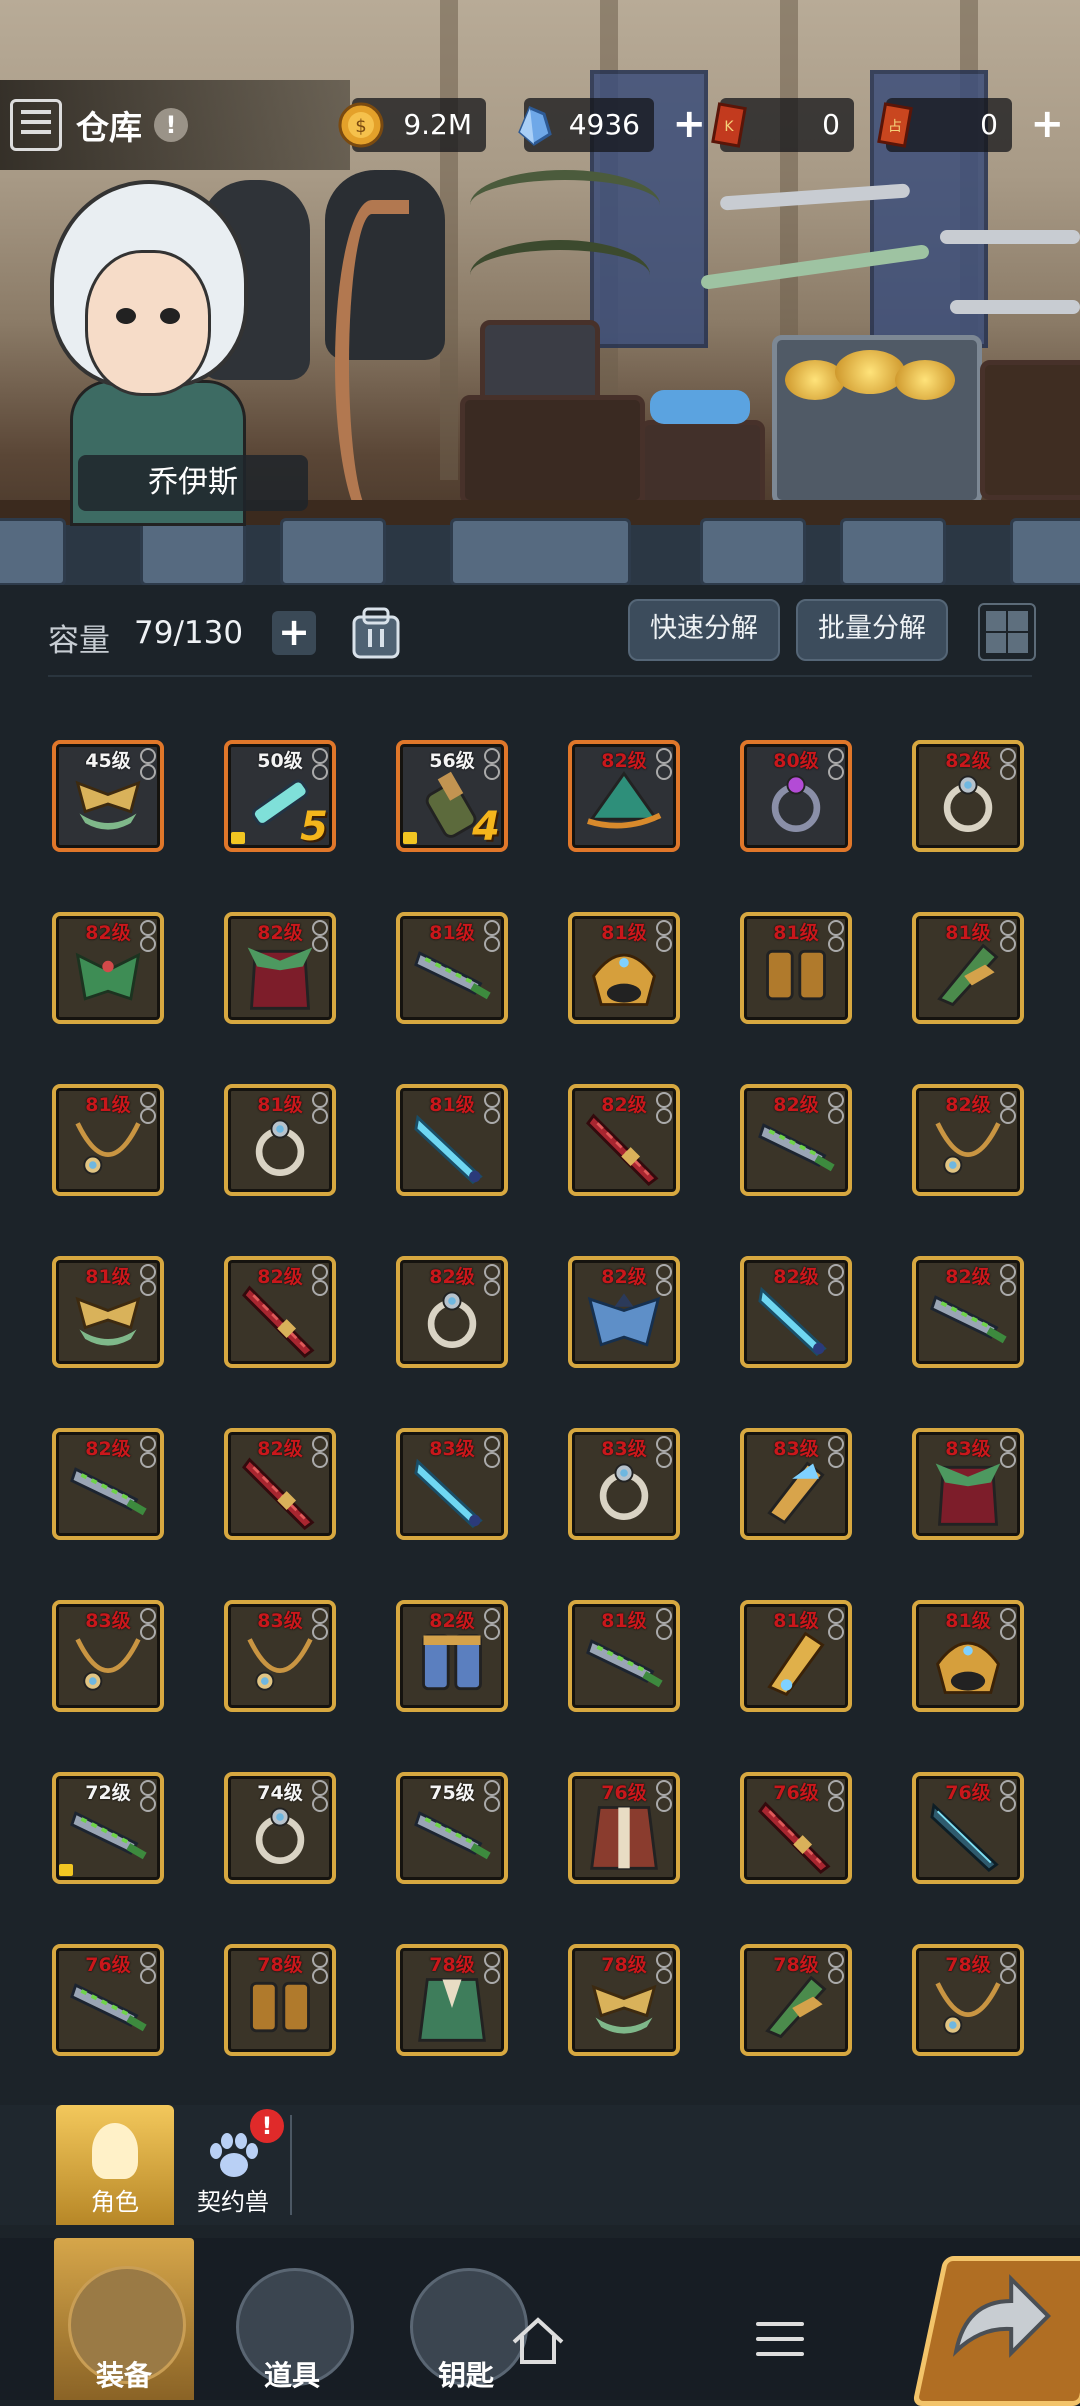 The height and width of the screenshot is (2406, 1080). I want to click on ticket-resource: K 0, so click(782, 125).